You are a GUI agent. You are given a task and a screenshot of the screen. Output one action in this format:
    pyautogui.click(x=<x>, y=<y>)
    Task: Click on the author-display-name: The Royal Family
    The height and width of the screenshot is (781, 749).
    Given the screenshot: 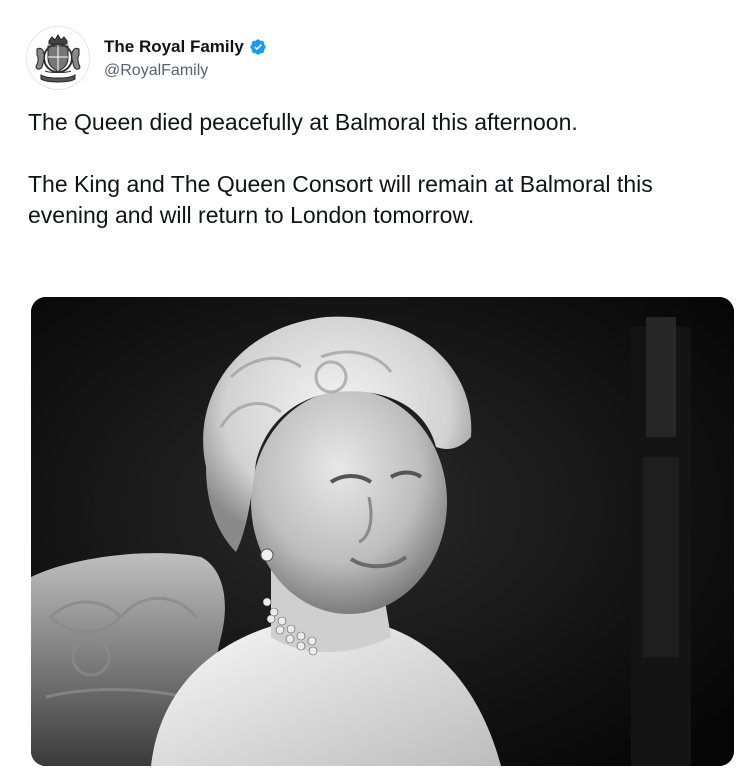 What is the action you would take?
    pyautogui.click(x=174, y=47)
    